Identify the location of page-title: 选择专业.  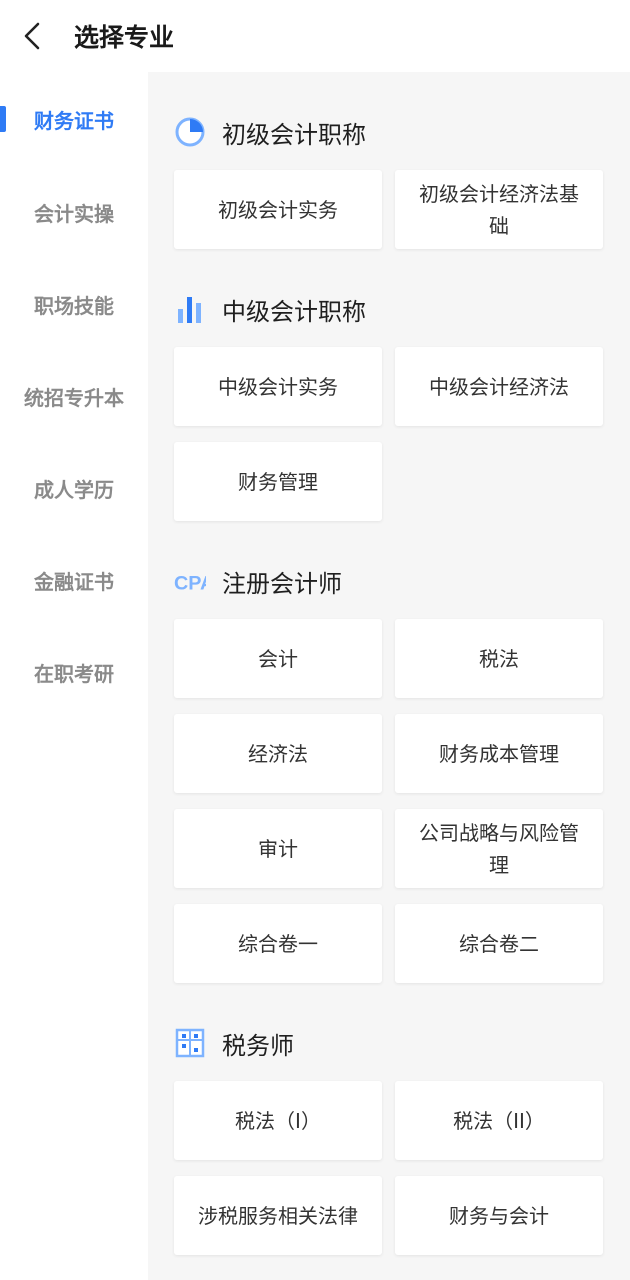
(124, 37).